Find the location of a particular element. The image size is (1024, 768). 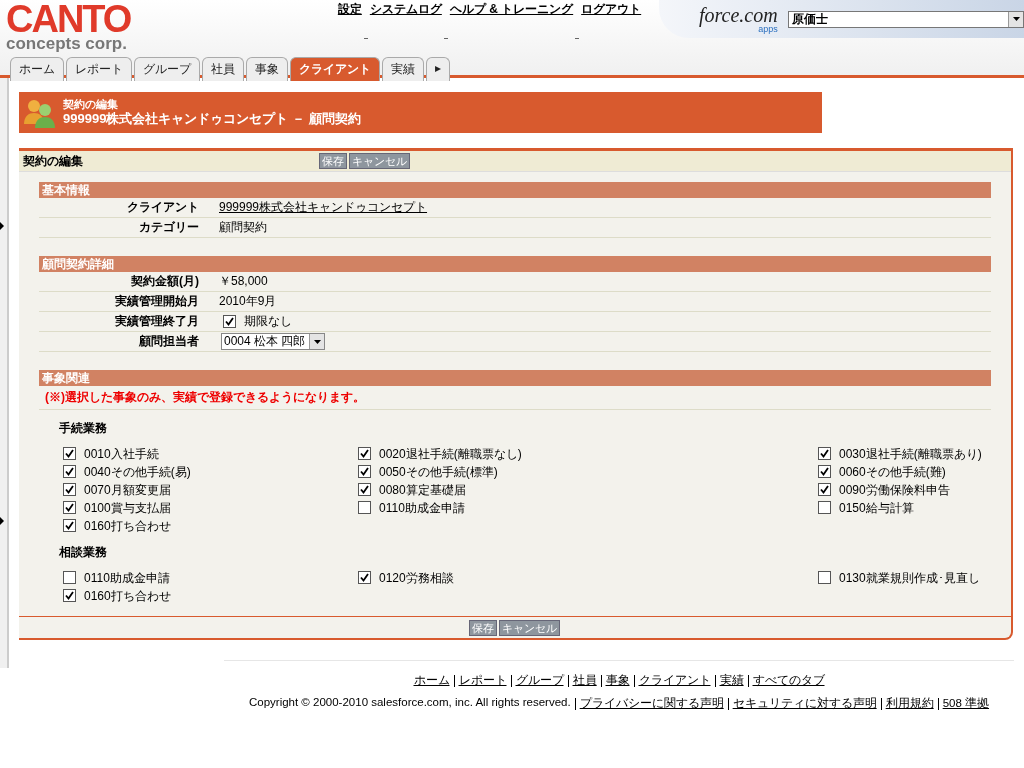

nav-tab: ホーム is located at coordinates (37, 69).